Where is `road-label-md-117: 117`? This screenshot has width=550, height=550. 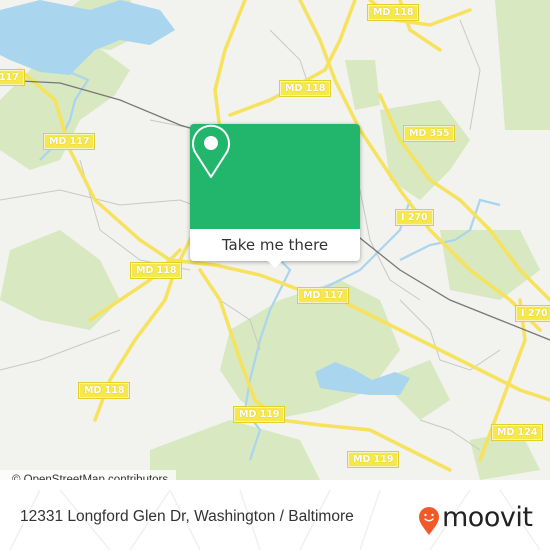 road-label-md-117: 117 is located at coordinates (12, 77).